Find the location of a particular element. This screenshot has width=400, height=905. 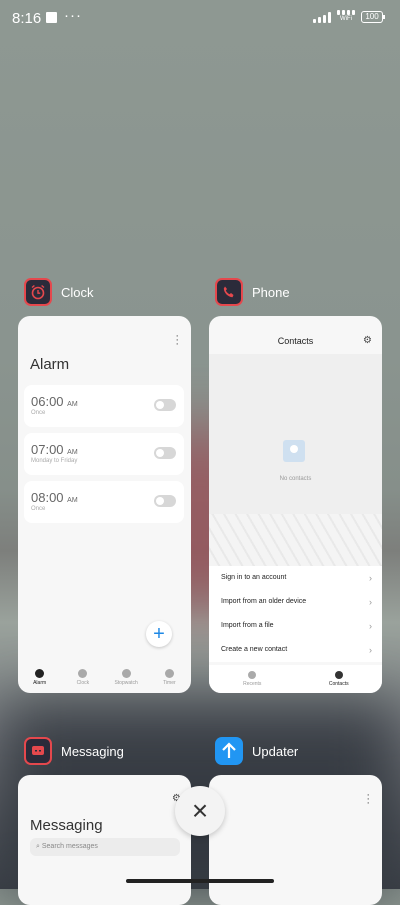

stopwatch-icon is located at coordinates (126, 673).